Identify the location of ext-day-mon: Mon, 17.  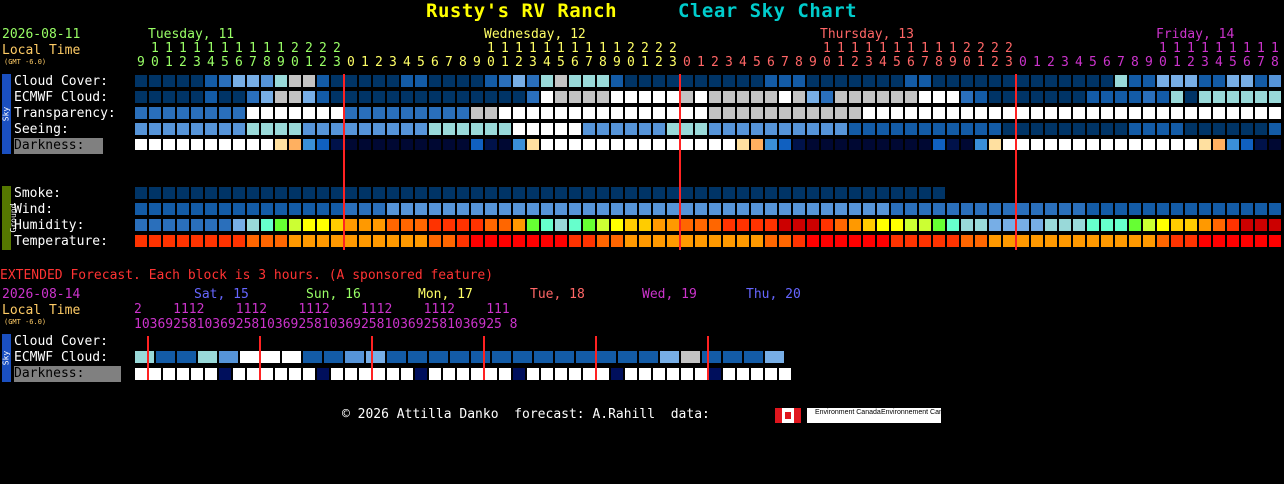
(445, 294).